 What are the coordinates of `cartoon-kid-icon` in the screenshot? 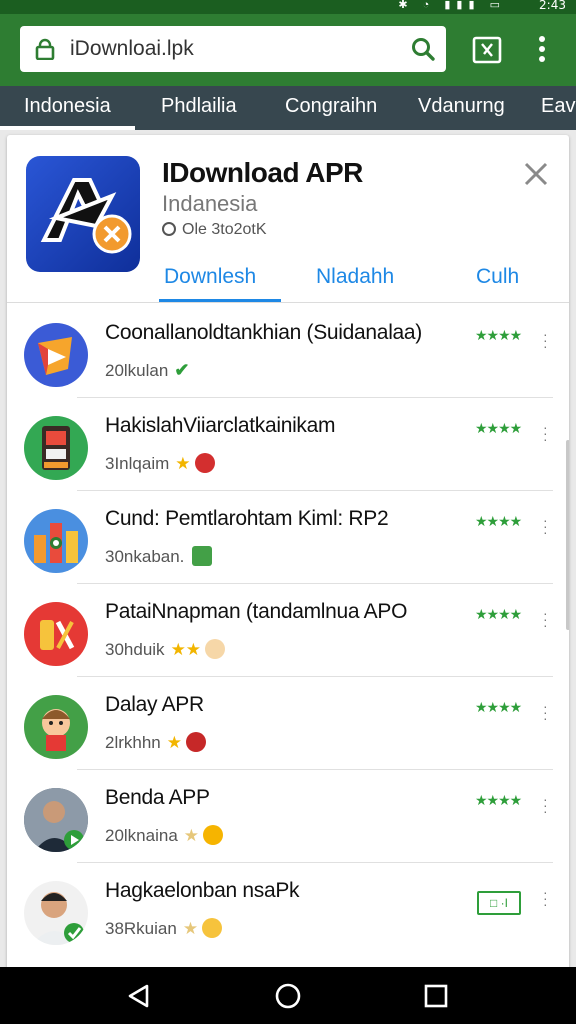 It's located at (56, 727).